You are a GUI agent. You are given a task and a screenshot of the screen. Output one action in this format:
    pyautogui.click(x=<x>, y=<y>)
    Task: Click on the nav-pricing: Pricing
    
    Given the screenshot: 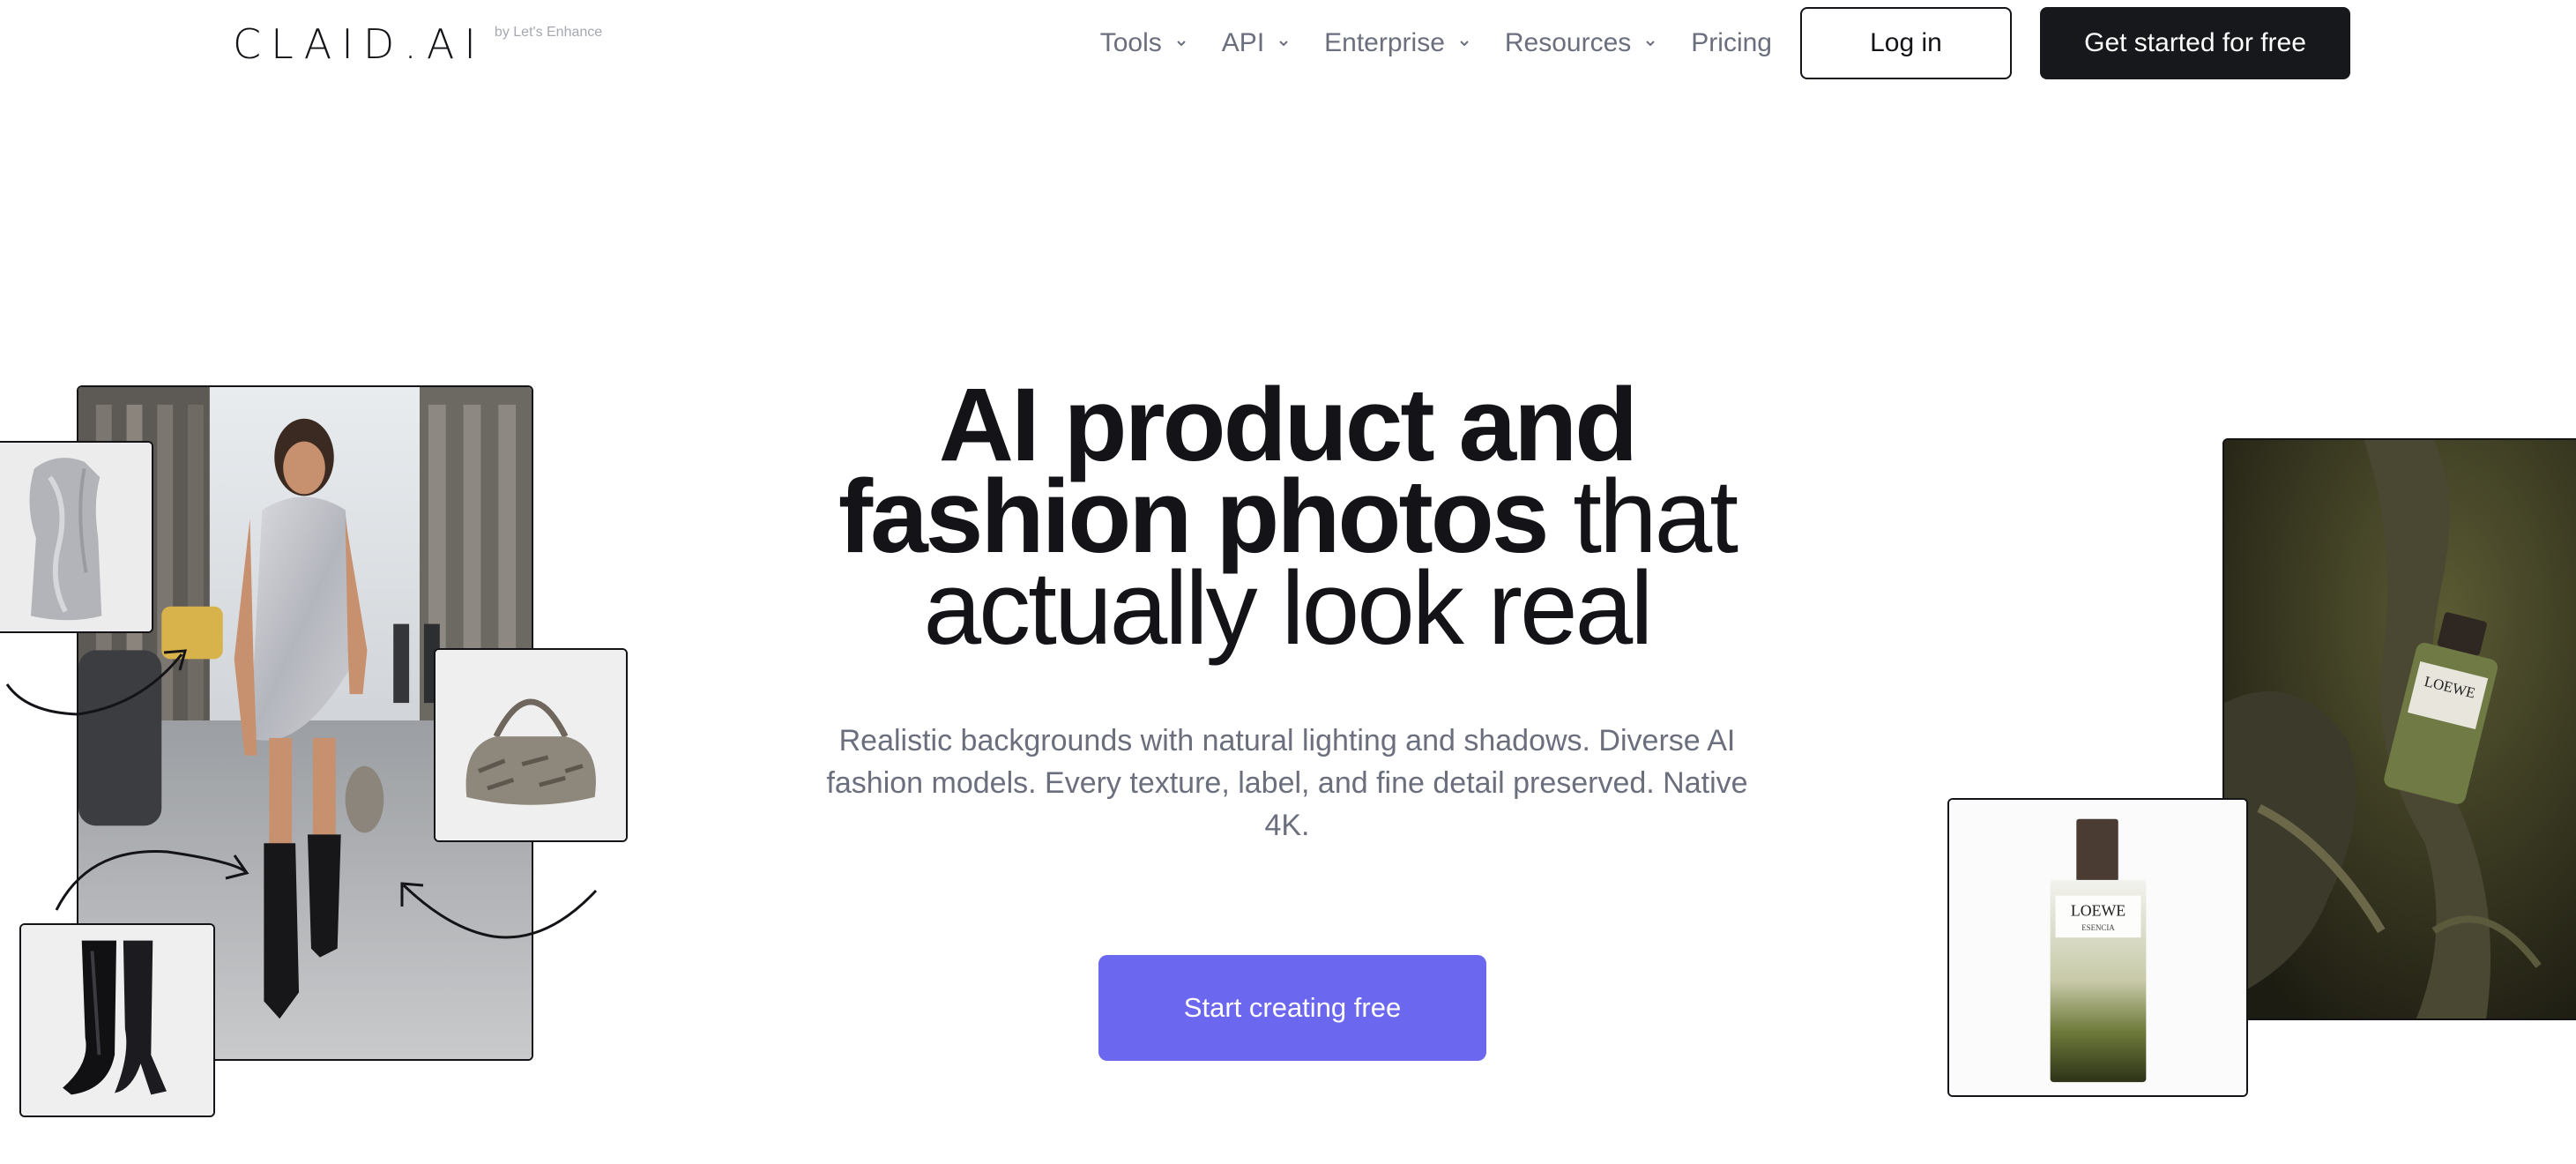 What is the action you would take?
    pyautogui.click(x=1731, y=43)
    